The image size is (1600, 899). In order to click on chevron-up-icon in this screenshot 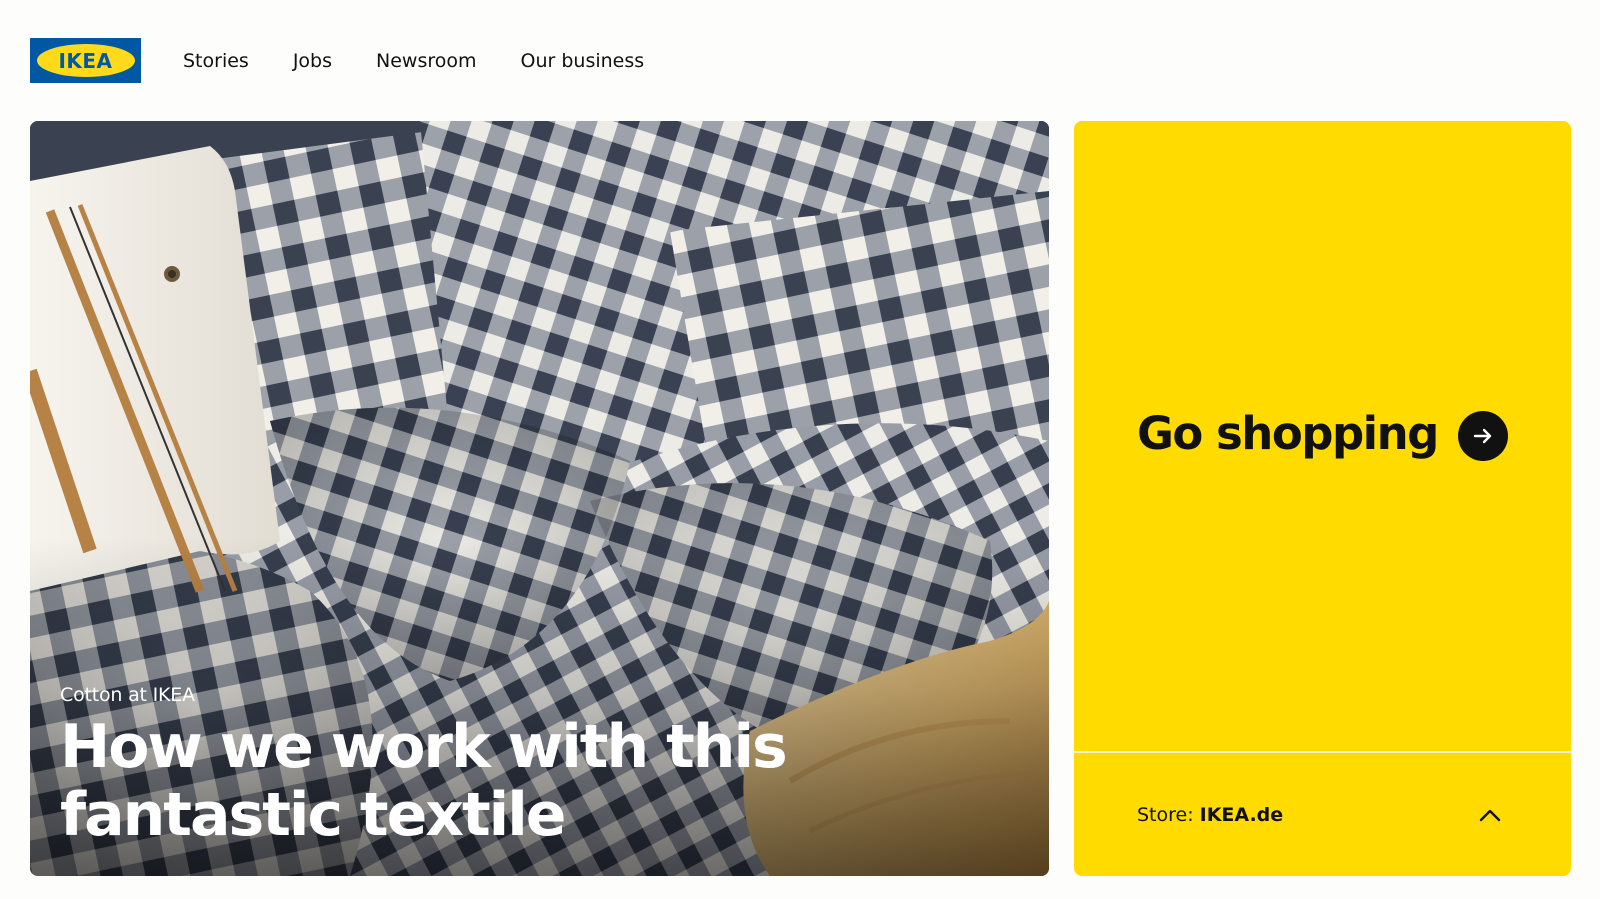, I will do `click(1490, 815)`.